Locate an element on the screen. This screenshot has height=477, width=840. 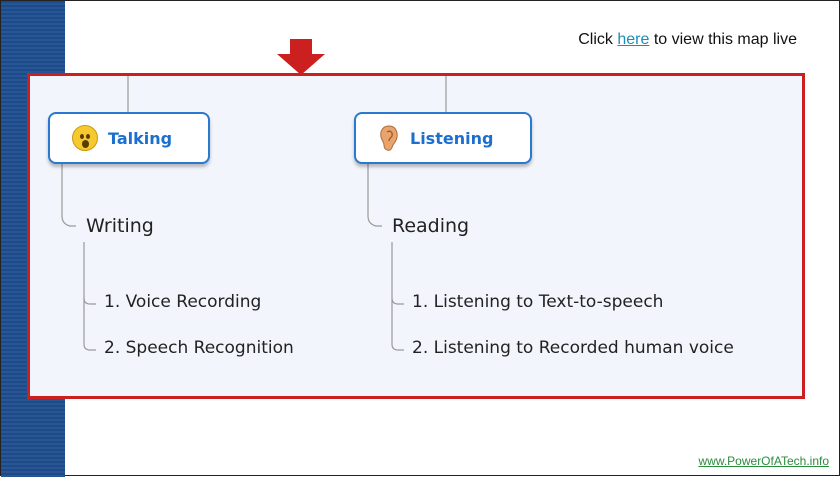
listening-node: Listening is located at coordinates (443, 138).